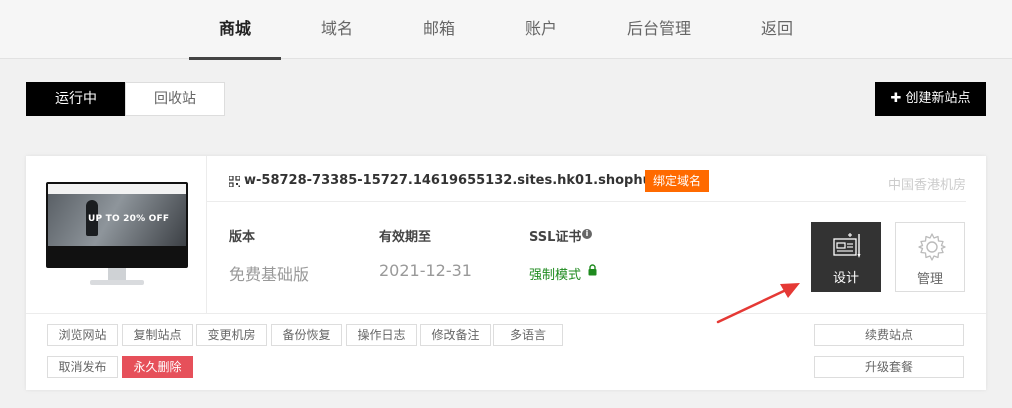 This screenshot has width=1012, height=408. What do you see at coordinates (889, 367) in the screenshot?
I see `upgrade-plan-button: 升级套餐` at bounding box center [889, 367].